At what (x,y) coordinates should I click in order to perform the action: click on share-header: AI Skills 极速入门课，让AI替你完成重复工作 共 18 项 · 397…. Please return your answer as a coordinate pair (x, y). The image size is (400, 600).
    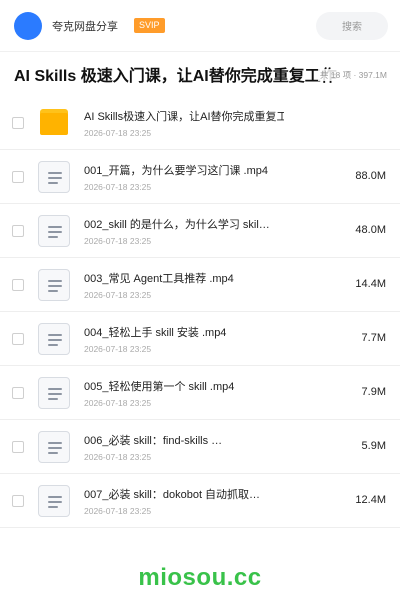
    Looking at the image, I should click on (200, 74).